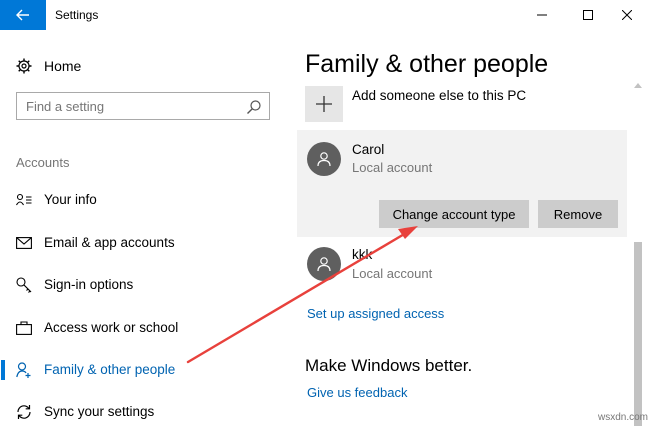 The width and height of the screenshot is (650, 426). What do you see at coordinates (89, 284) in the screenshot?
I see `sidebar-item-label: Sign-in options` at bounding box center [89, 284].